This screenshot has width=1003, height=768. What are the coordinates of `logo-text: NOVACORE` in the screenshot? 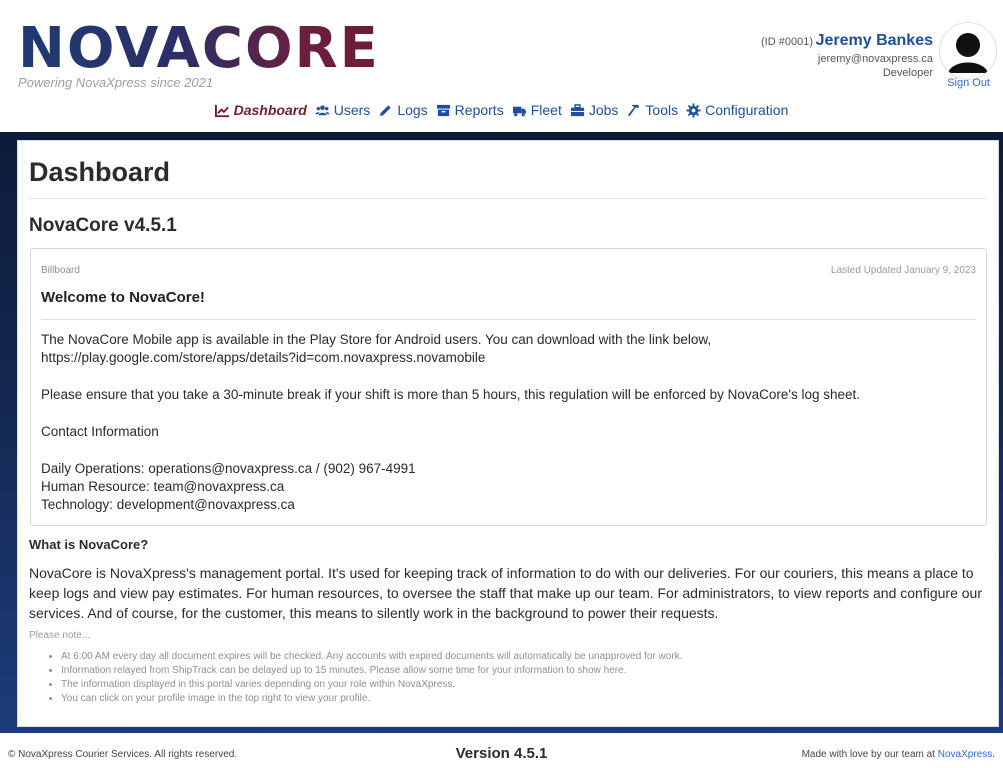 It's located at (199, 48).